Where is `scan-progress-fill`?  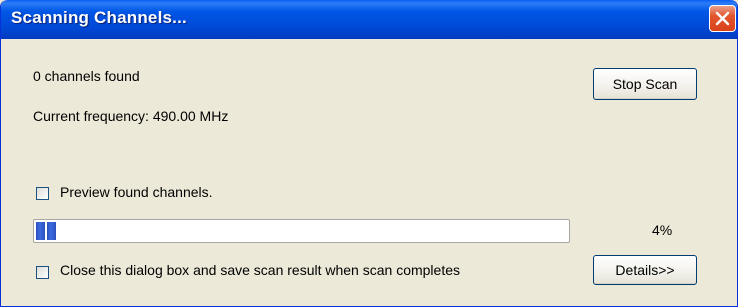
scan-progress-fill is located at coordinates (46, 231).